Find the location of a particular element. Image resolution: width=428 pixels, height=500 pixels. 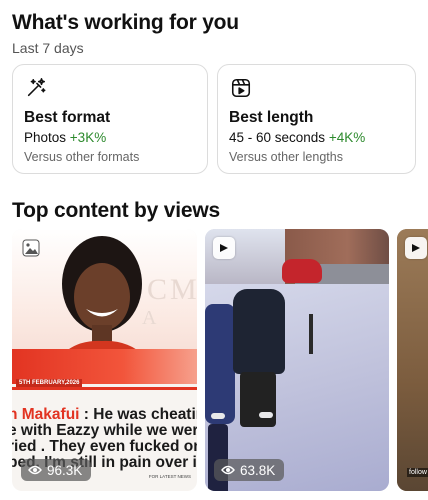

views-count: 96.3K is located at coordinates (65, 470).